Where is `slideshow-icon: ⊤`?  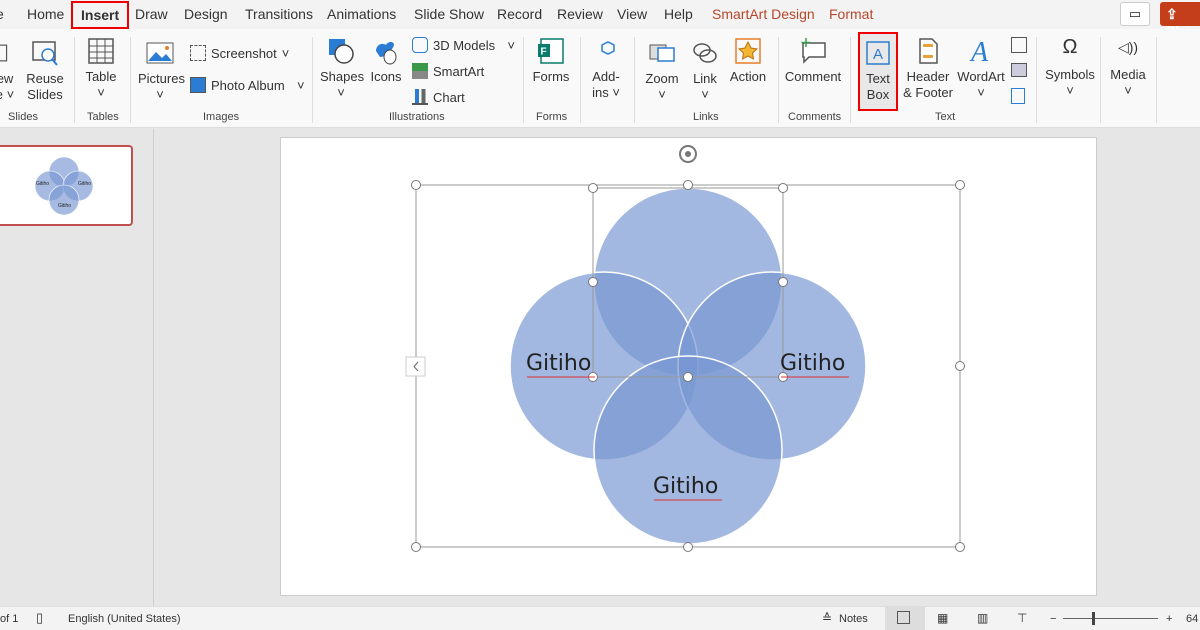 slideshow-icon: ⊤ is located at coordinates (1022, 618).